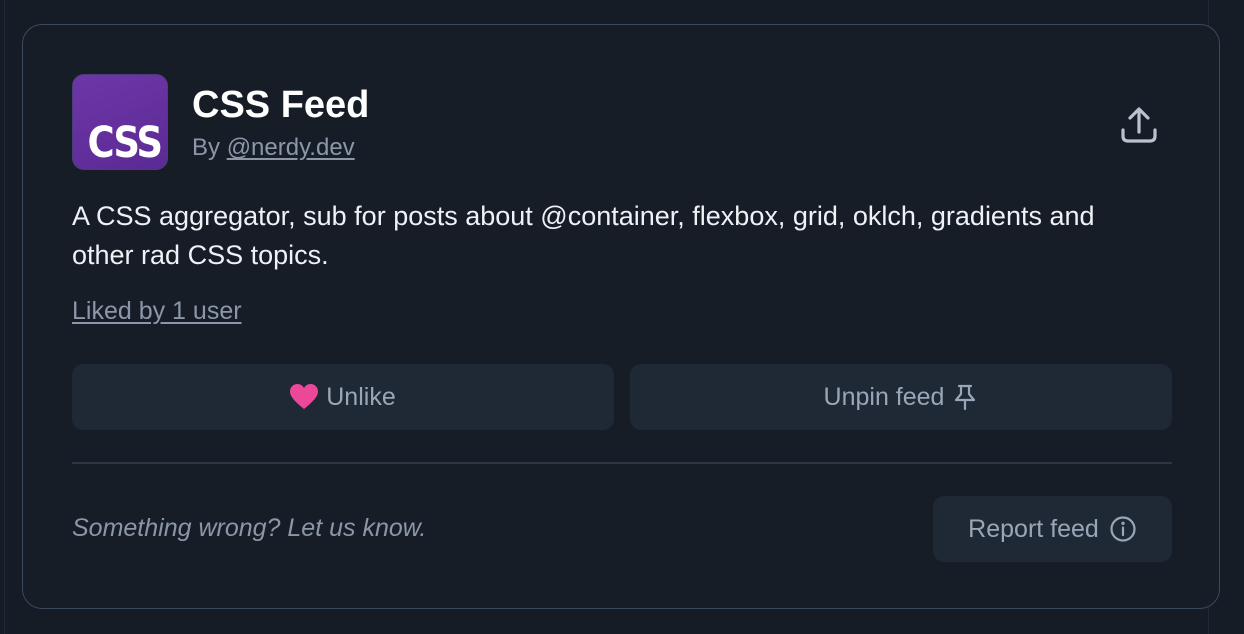 Image resolution: width=1244 pixels, height=634 pixels. Describe the element at coordinates (1123, 529) in the screenshot. I see `info-circle-icon` at that location.